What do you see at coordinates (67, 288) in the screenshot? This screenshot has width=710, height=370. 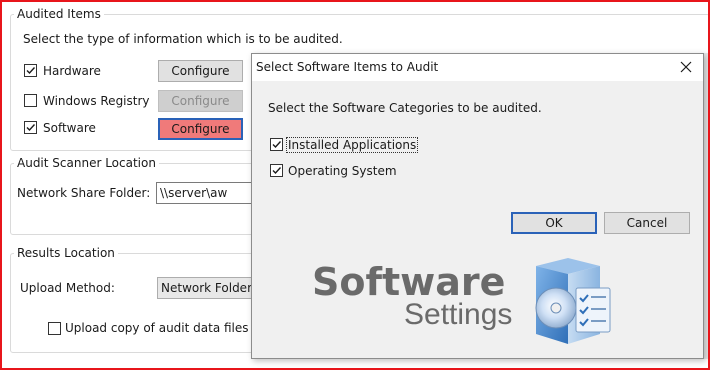 I see `upload-method-label: Upload Method:` at bounding box center [67, 288].